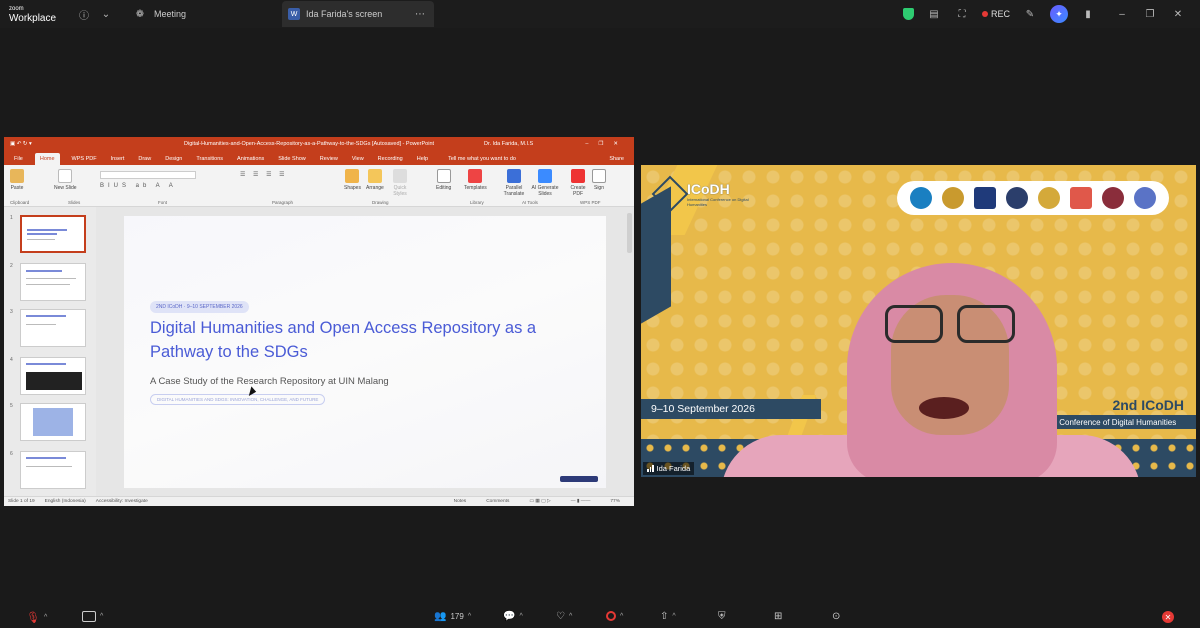  Describe the element at coordinates (560, 616) in the screenshot. I see `heart-icon: ♡` at that location.